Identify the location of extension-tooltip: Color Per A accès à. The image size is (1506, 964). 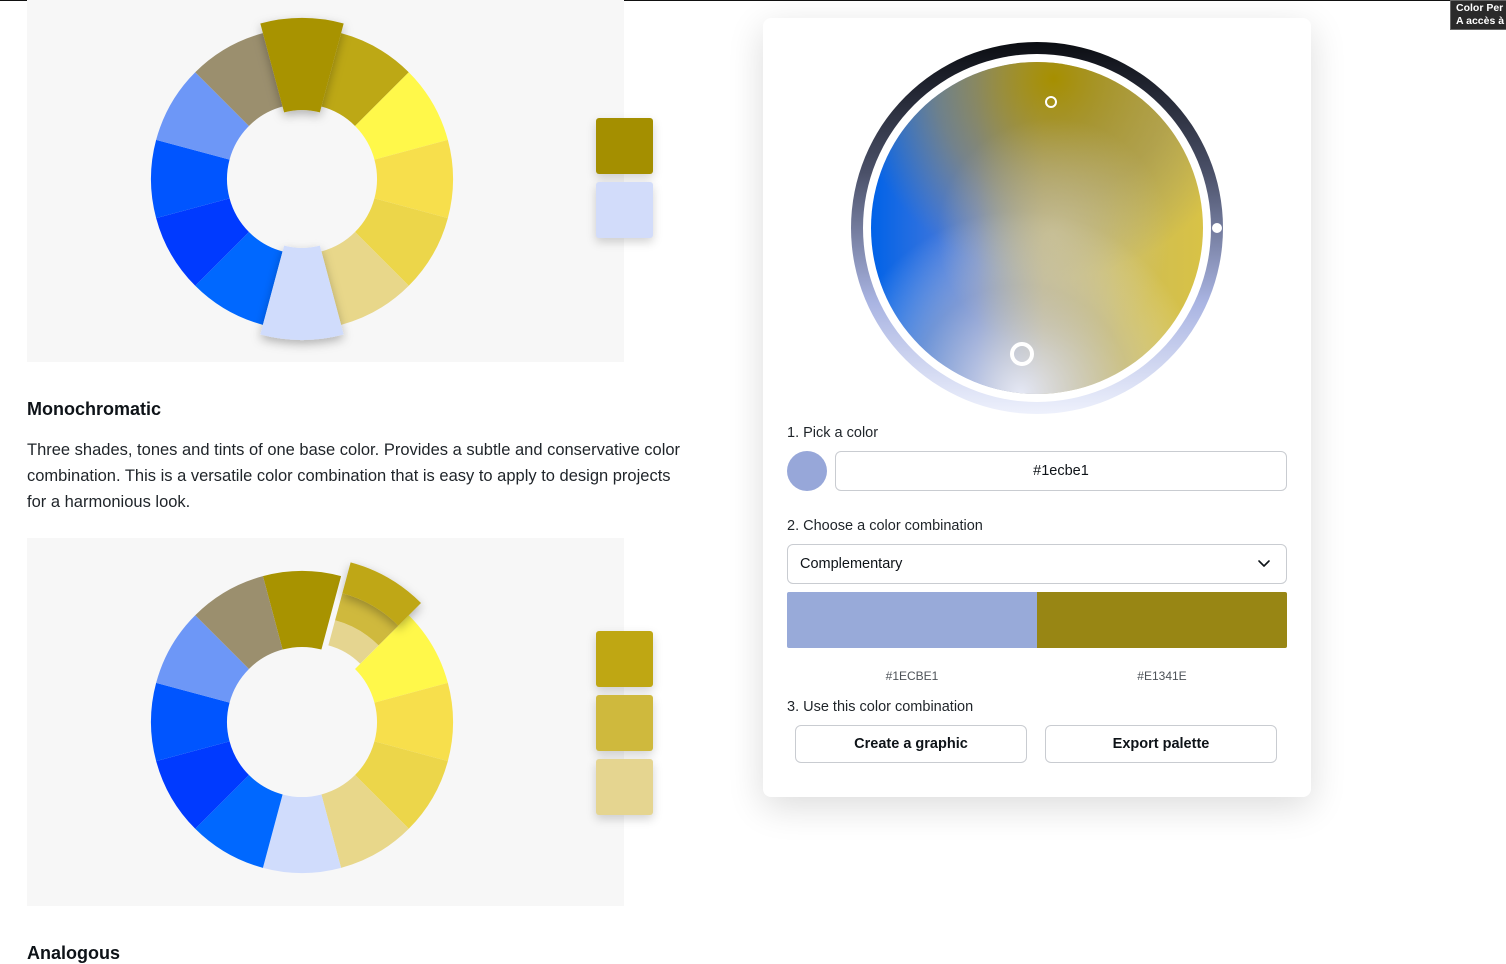
(1478, 15).